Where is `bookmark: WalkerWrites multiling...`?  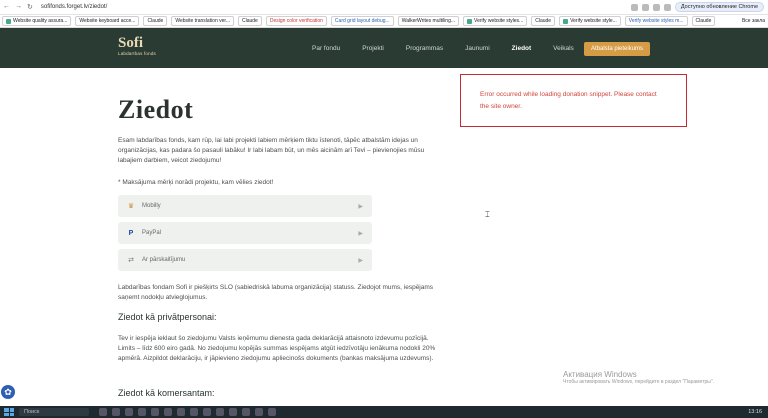
bookmark: WalkerWrites multiling... is located at coordinates (428, 21).